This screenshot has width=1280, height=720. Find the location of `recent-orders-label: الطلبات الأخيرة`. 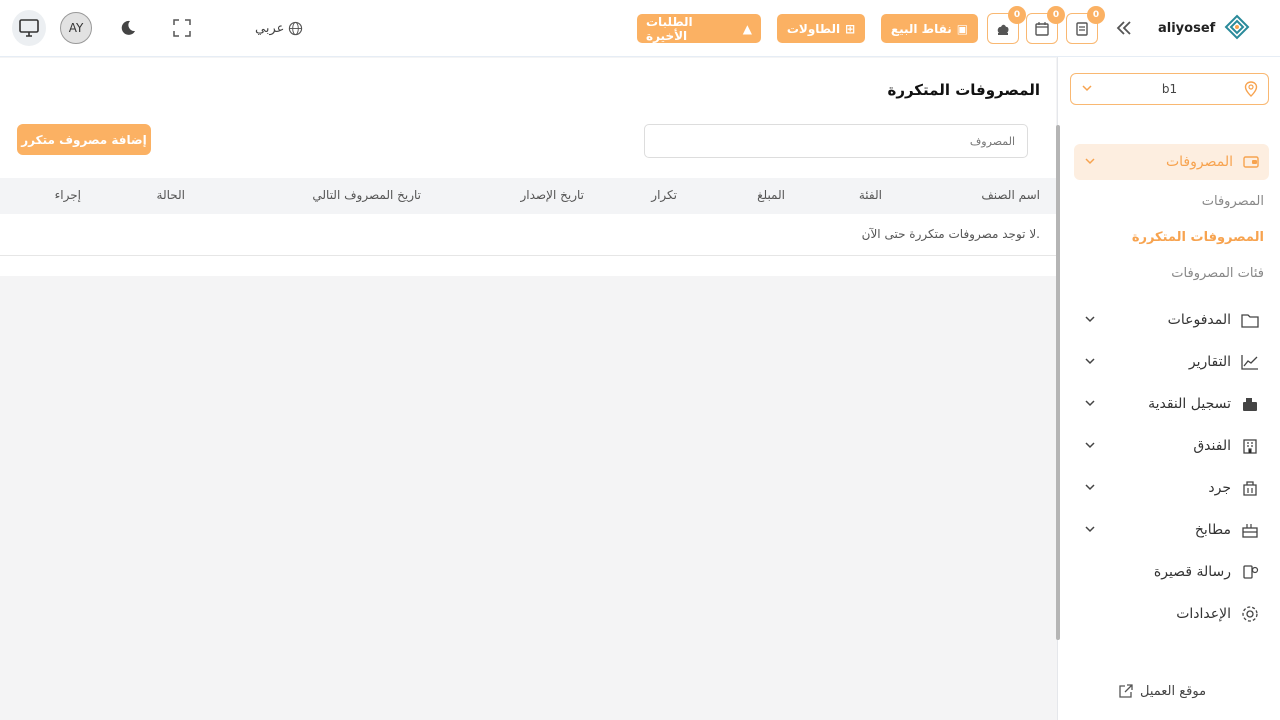

recent-orders-label: الطلبات الأخيرة is located at coordinates (669, 28).